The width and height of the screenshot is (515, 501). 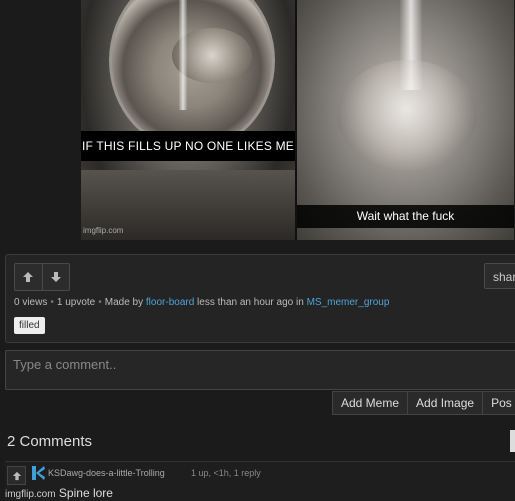 I want to click on downvote-button, so click(x=55, y=277).